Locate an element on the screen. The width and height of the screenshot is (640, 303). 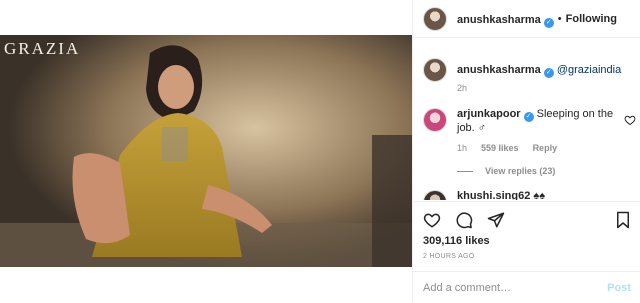
post-header: anushkasharma ✓ • Following is located at coordinates (526, 19).